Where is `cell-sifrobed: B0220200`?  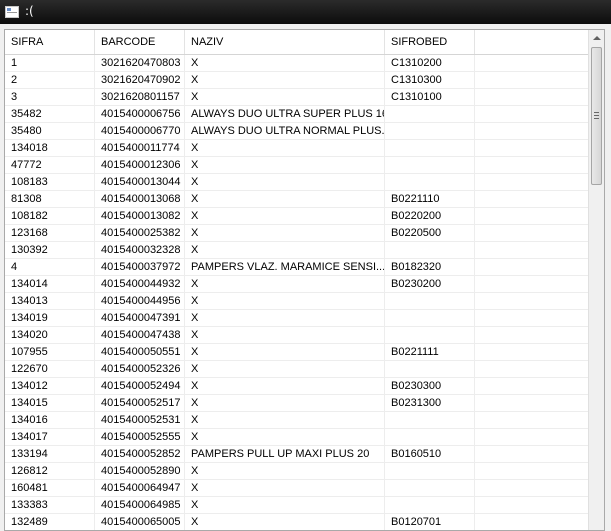 cell-sifrobed: B0220200 is located at coordinates (430, 216).